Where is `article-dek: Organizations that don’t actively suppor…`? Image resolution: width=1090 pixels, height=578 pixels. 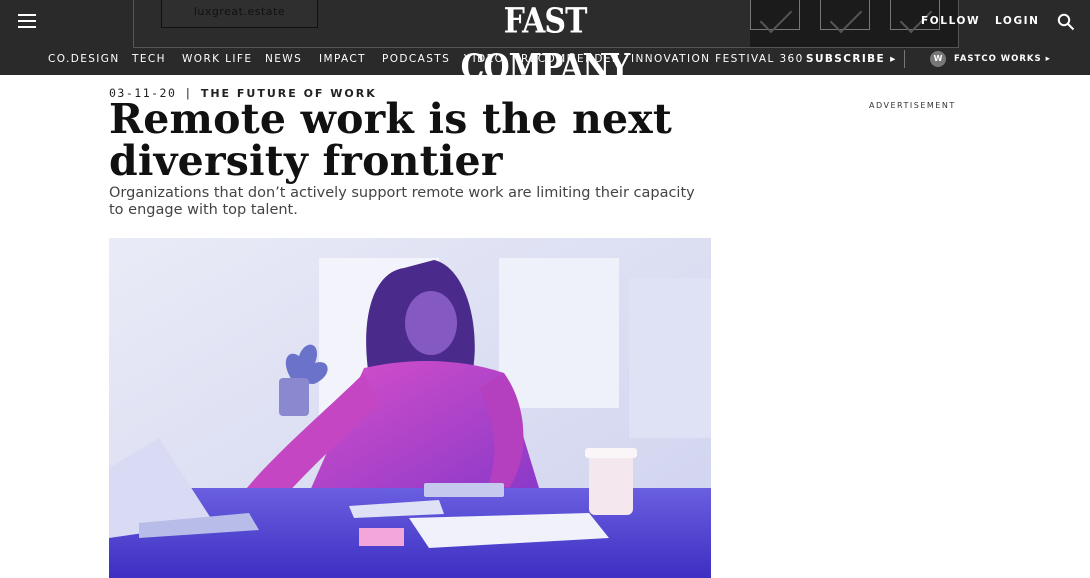
article-dek: Organizations that don’t actively suppor… is located at coordinates (402, 201).